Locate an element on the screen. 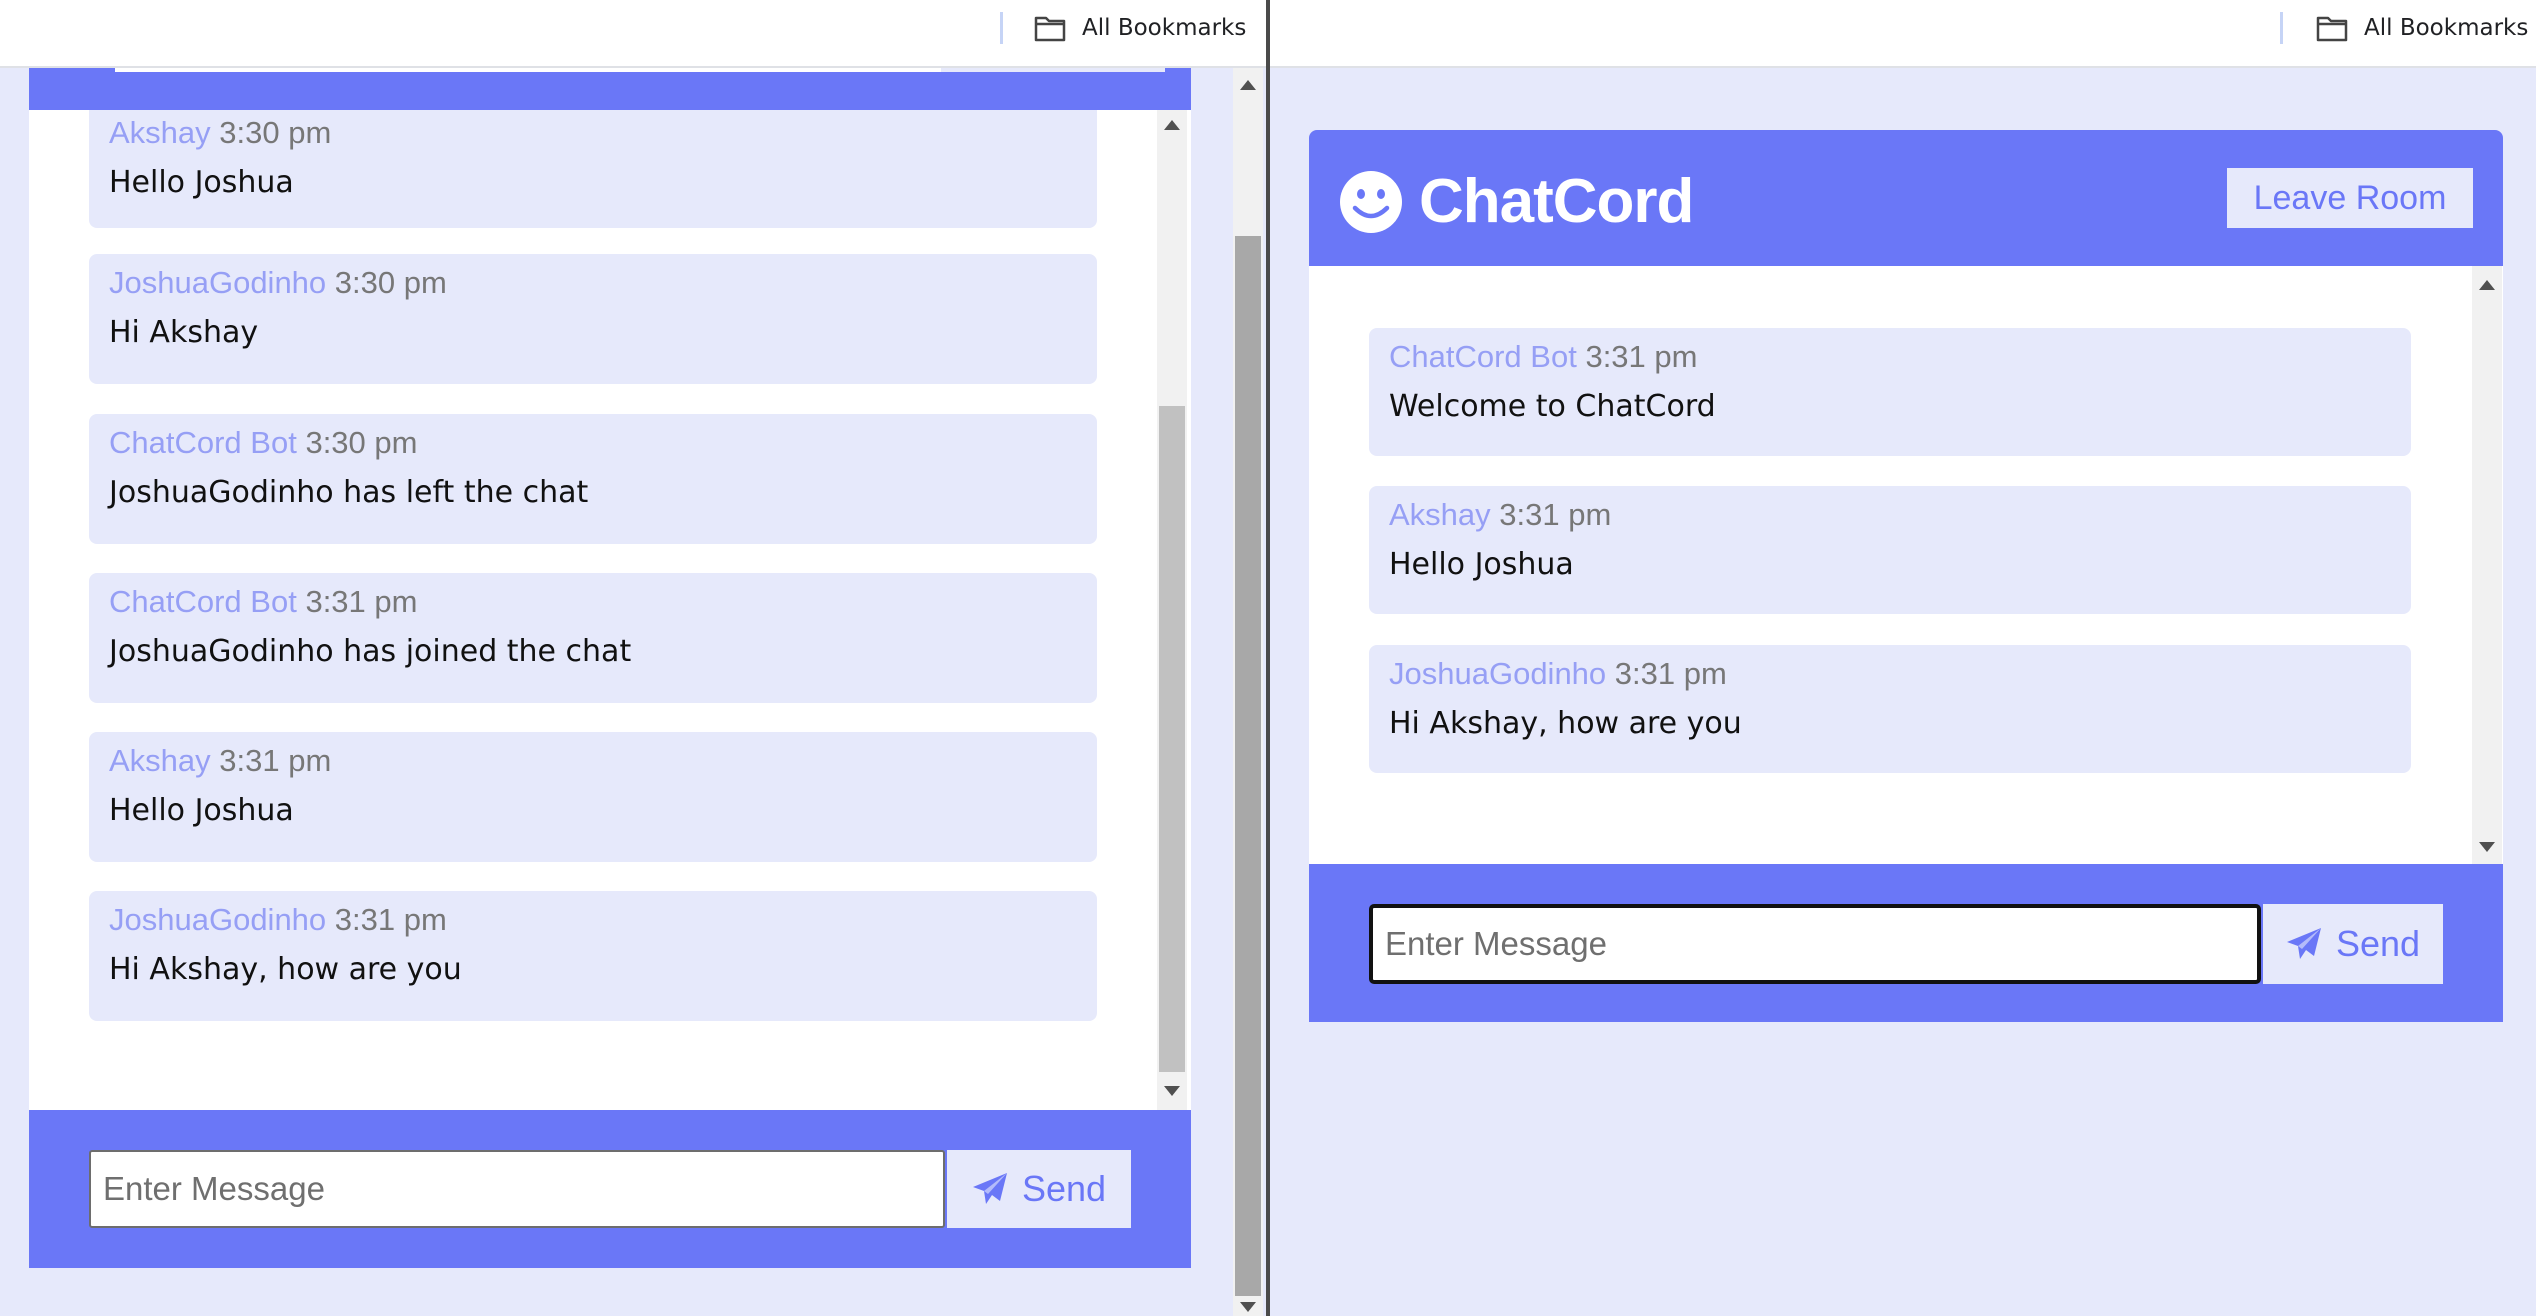  smile-icon is located at coordinates (1371, 201).